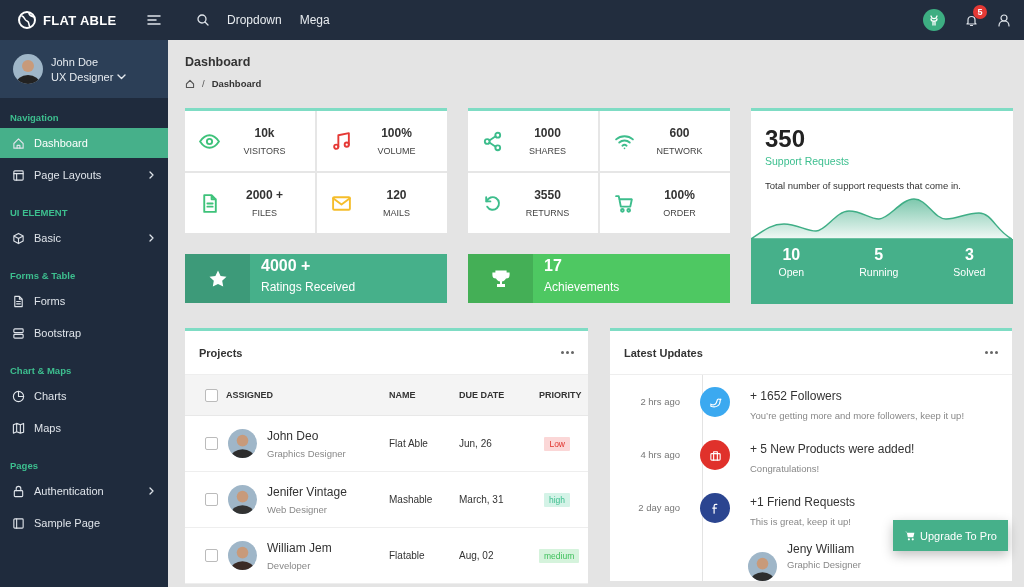 This screenshot has height=587, width=1024. I want to click on table-cell-text: Jun, 26, so click(476, 443).